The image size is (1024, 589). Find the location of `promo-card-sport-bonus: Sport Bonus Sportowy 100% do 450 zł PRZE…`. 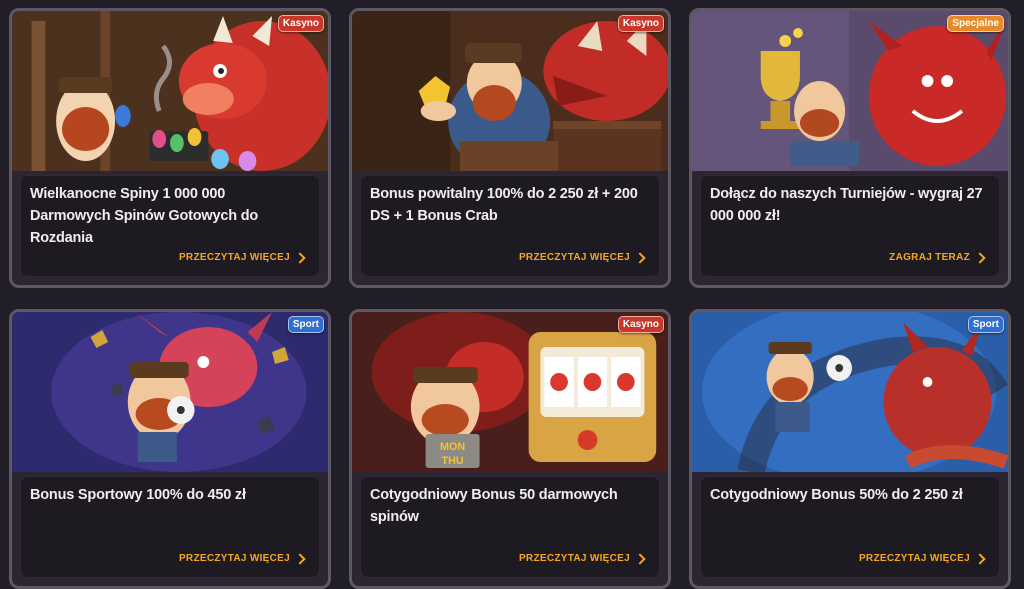

promo-card-sport-bonus: Sport Bonus Sportowy 100% do 450 zł PRZE… is located at coordinates (170, 449).